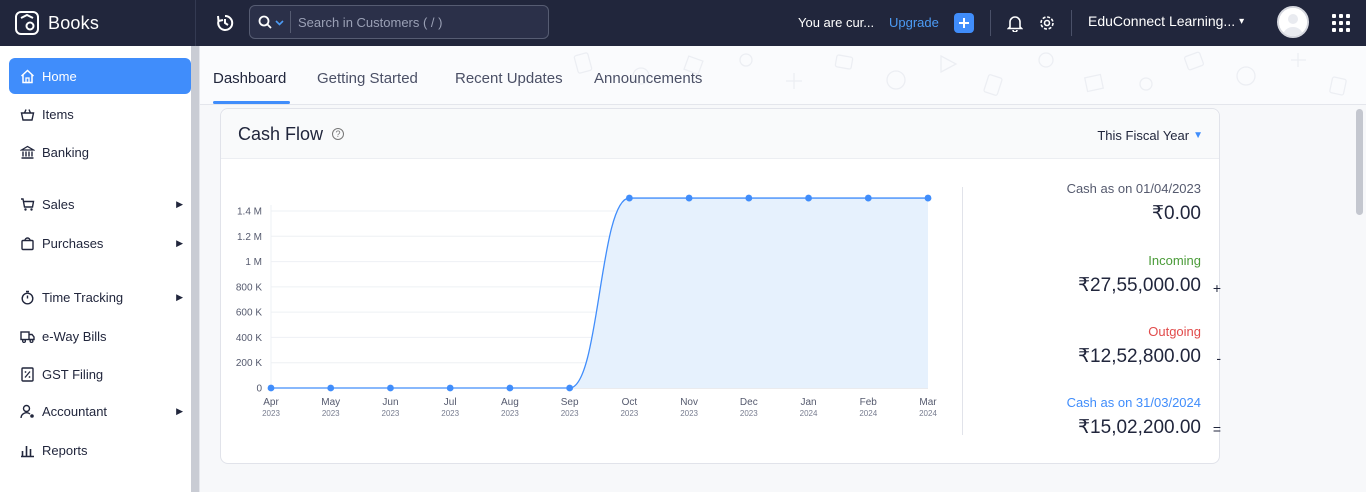 Image resolution: width=1366 pixels, height=492 pixels. I want to click on cash-flow-title: Cash Flow, so click(281, 134).